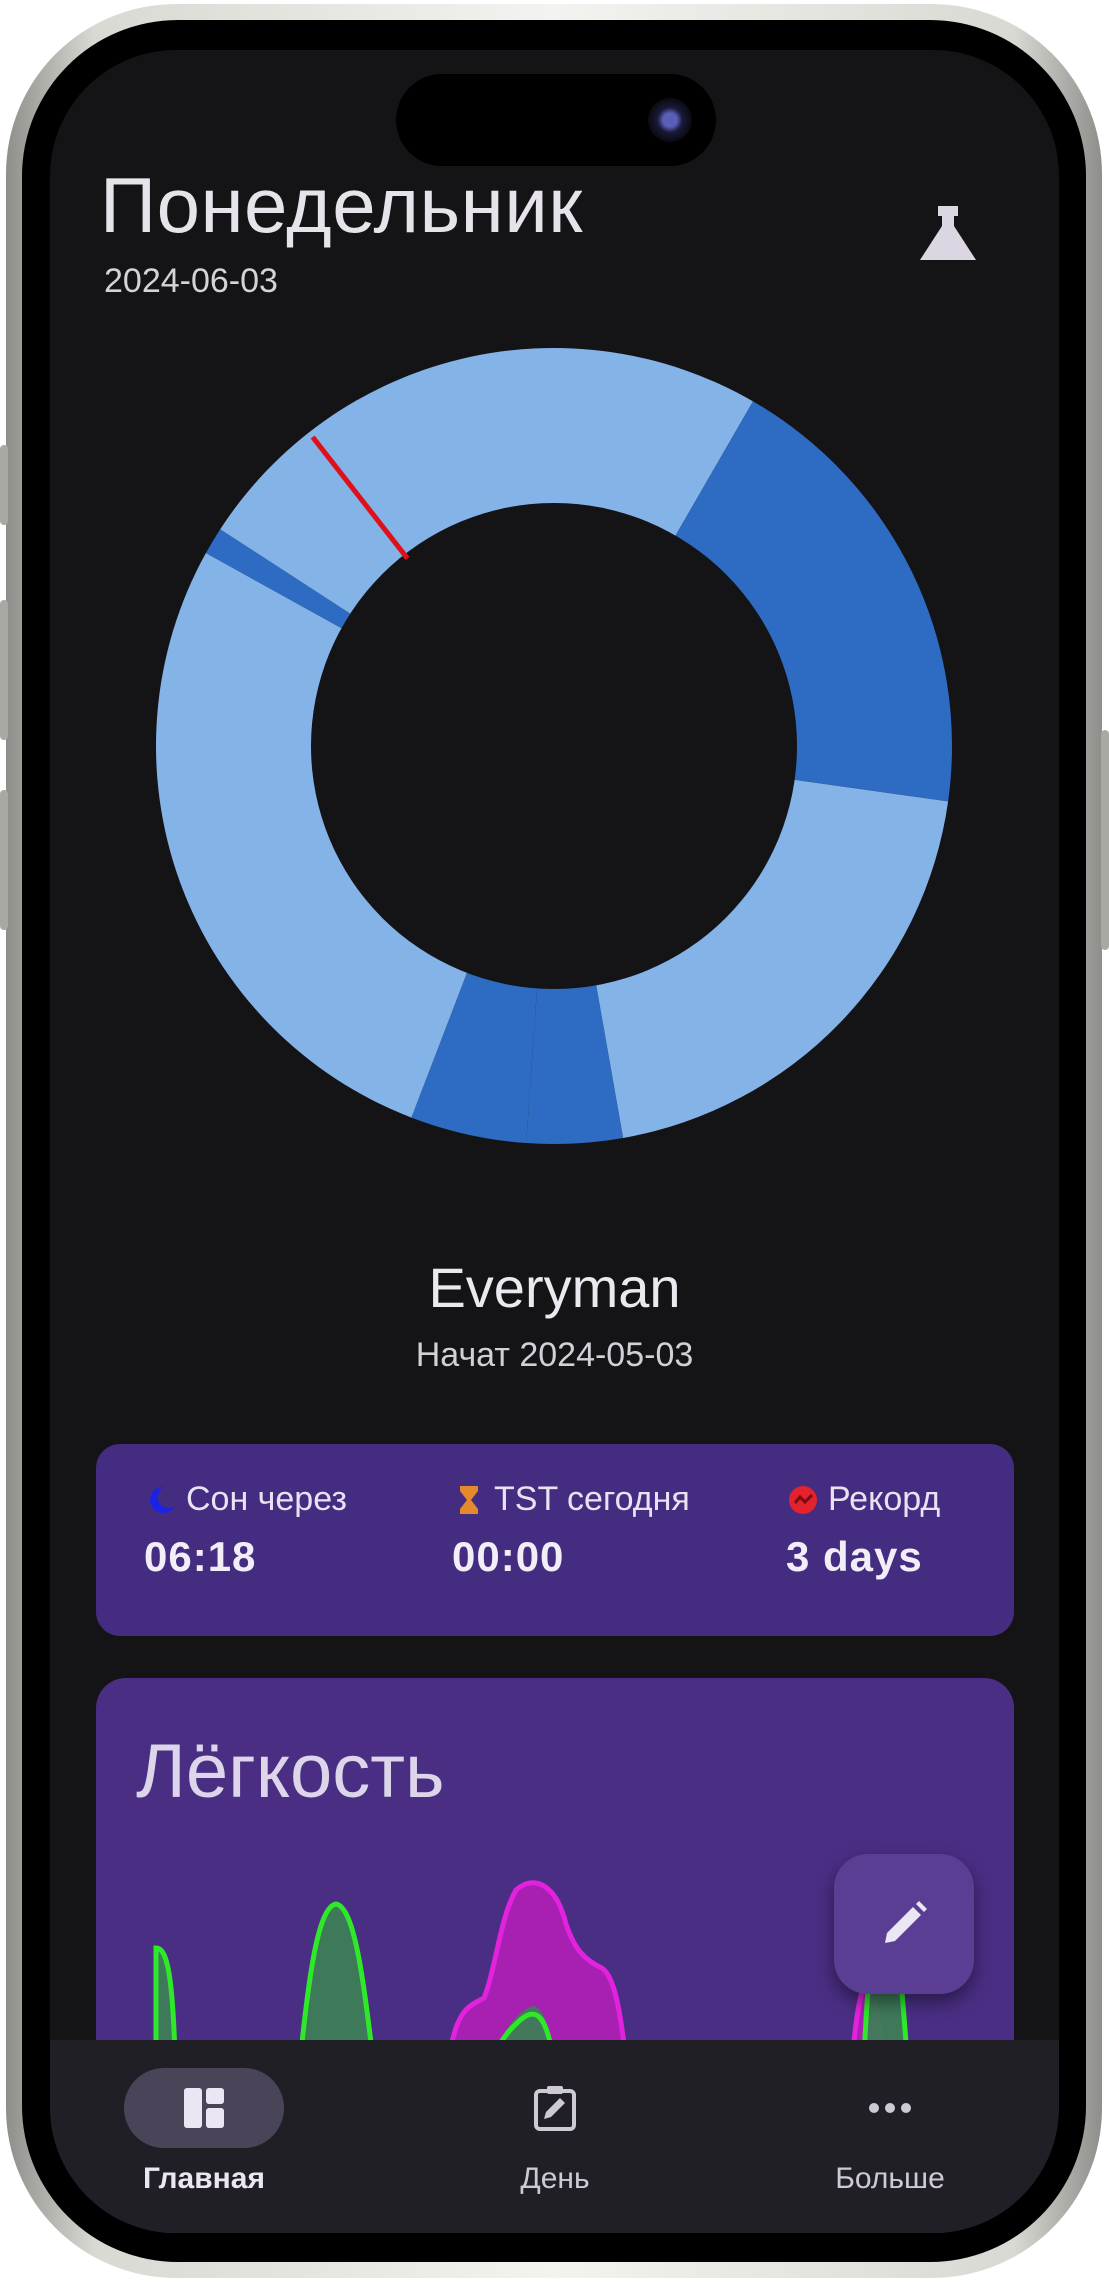 This screenshot has height=2283, width=1109. I want to click on clipboard-edit-icon, so click(555, 2108).